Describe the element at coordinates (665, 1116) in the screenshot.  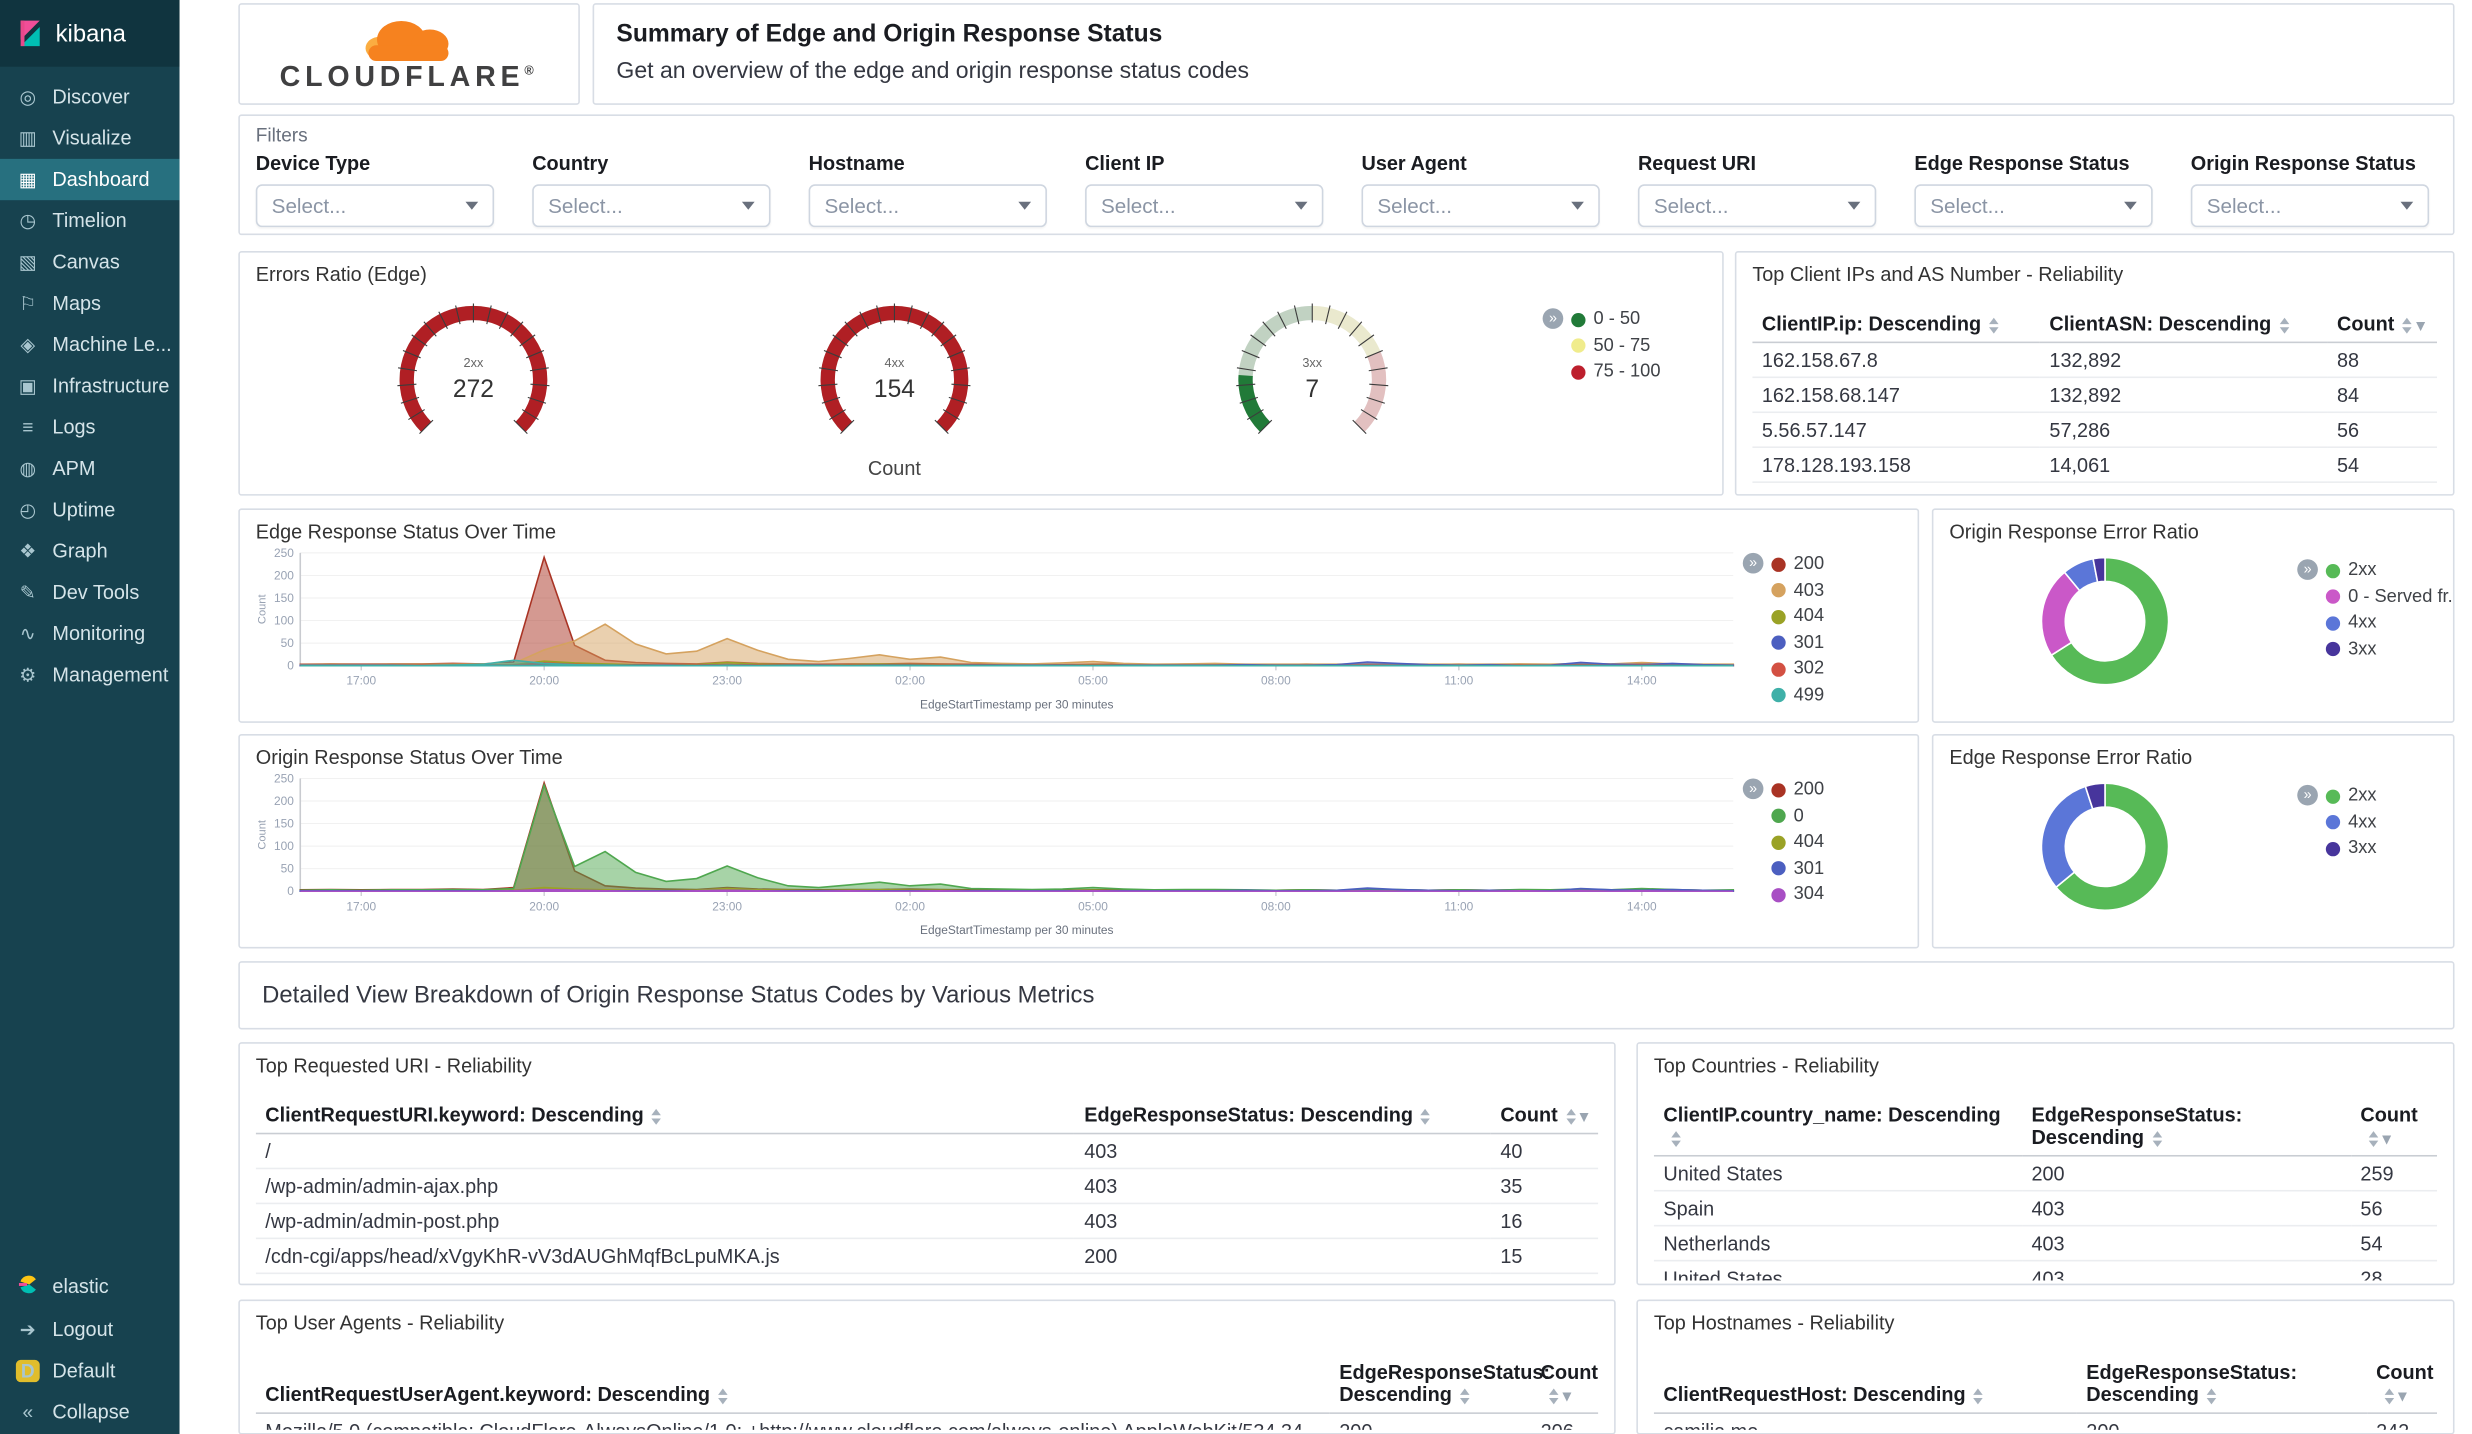
I see `column-header: ClientRequestURI.keyword: Descending` at that location.